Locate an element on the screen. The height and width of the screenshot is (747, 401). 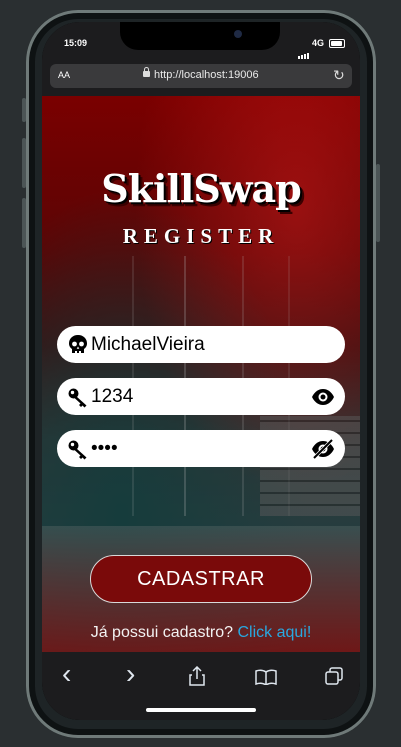
reload-icon: ↻ is located at coordinates (339, 75).